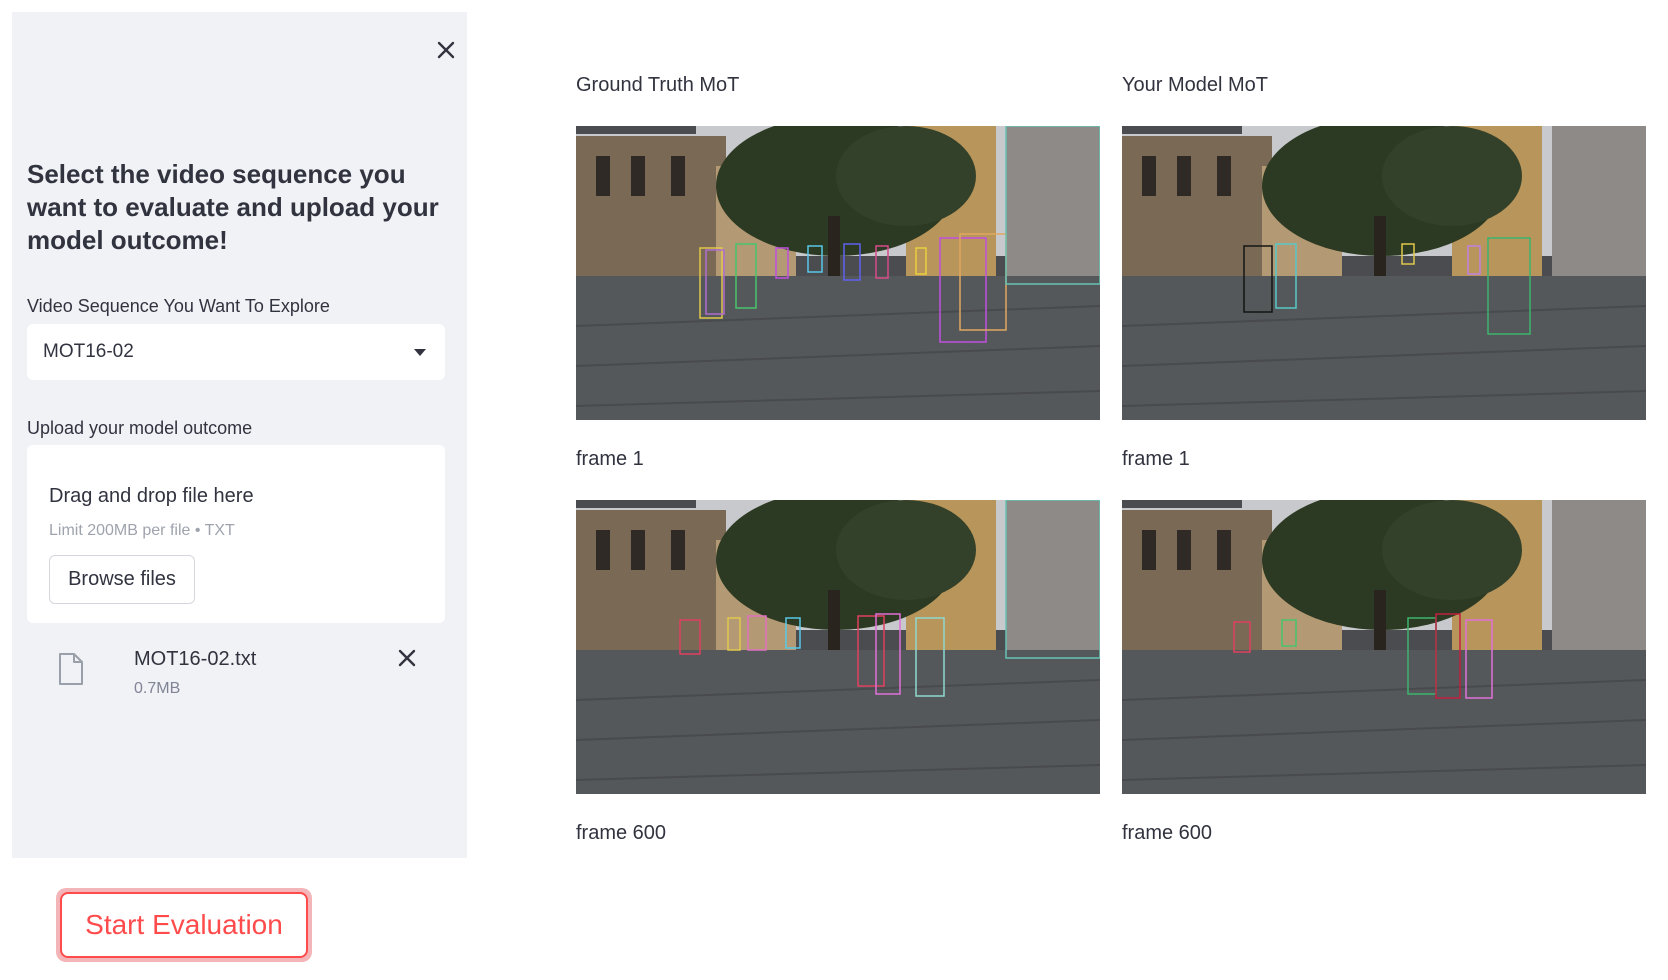 Image resolution: width=1668 pixels, height=980 pixels. Describe the element at coordinates (71, 669) in the screenshot. I see `file-icon` at that location.